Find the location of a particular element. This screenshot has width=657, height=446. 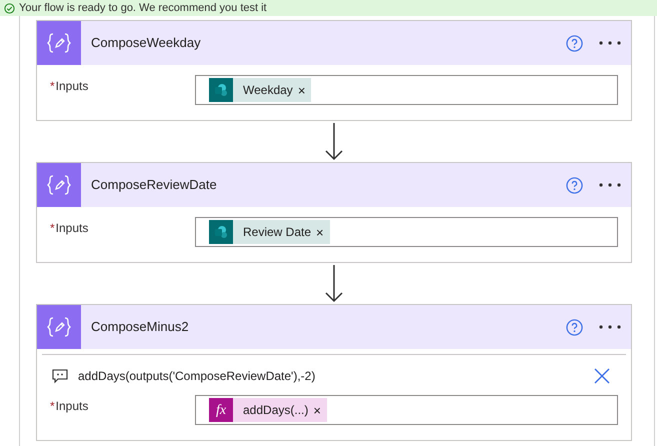

card-header: ComposeMinus2 is located at coordinates (334, 327).